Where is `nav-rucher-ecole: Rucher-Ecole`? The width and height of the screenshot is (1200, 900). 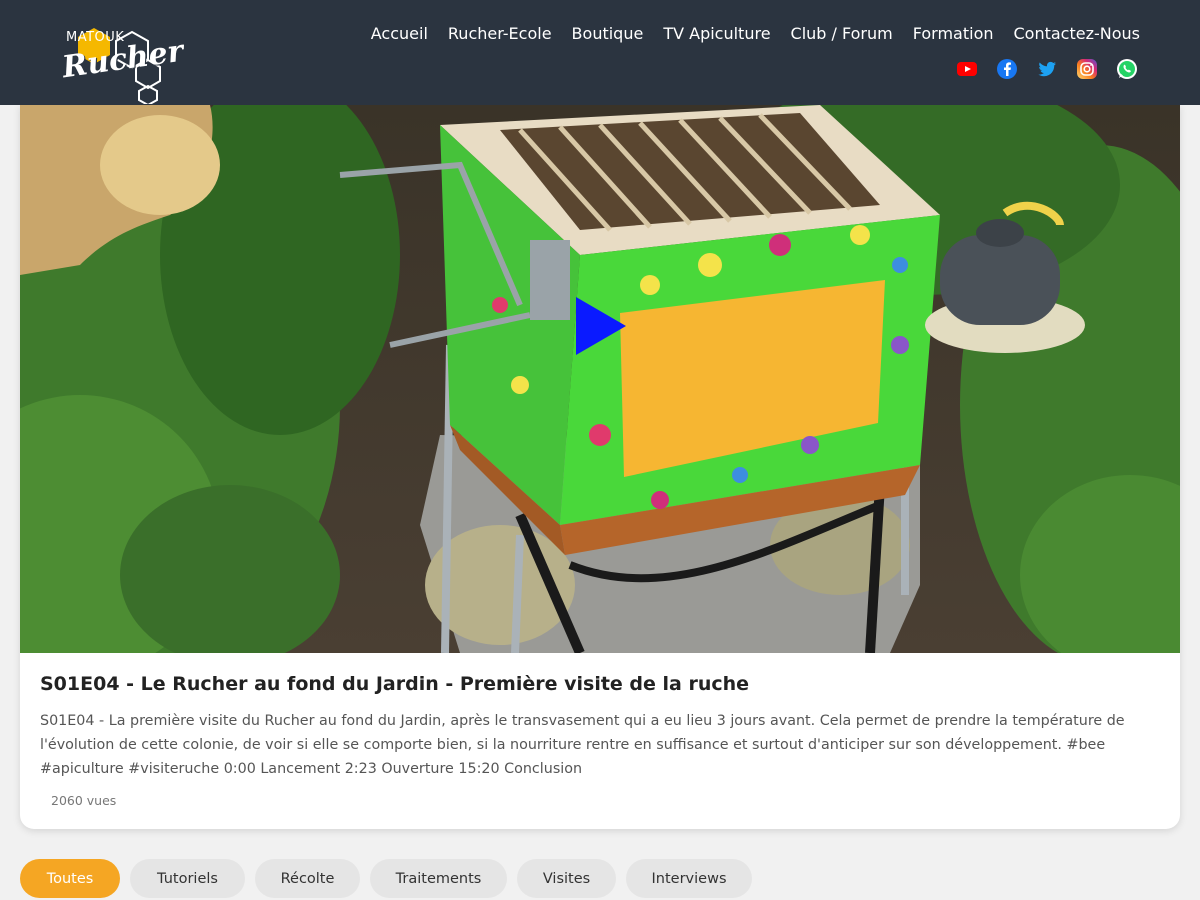
nav-rucher-ecole: Rucher-Ecole is located at coordinates (500, 33).